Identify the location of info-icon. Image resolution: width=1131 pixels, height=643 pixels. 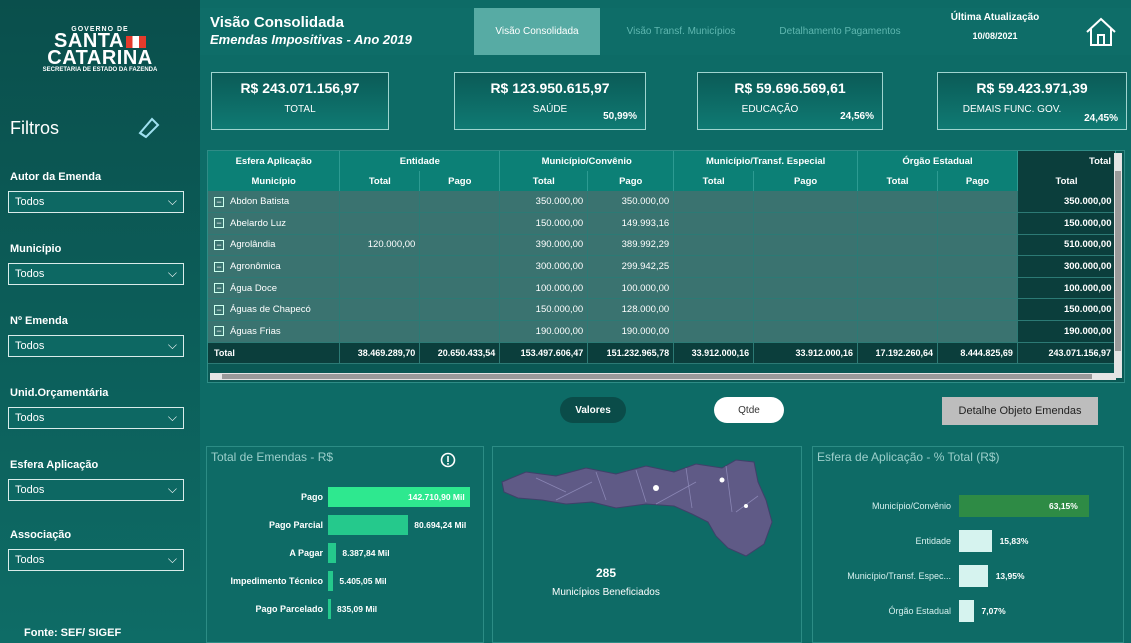
(448, 460).